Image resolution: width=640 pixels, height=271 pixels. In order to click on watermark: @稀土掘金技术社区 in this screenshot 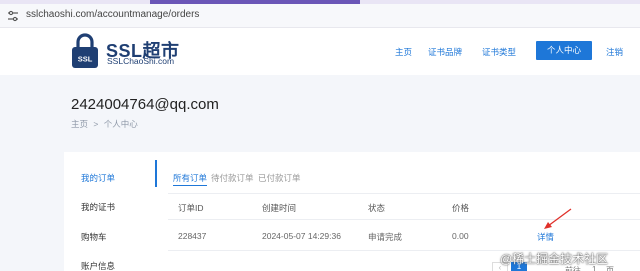, I will do `click(554, 259)`.